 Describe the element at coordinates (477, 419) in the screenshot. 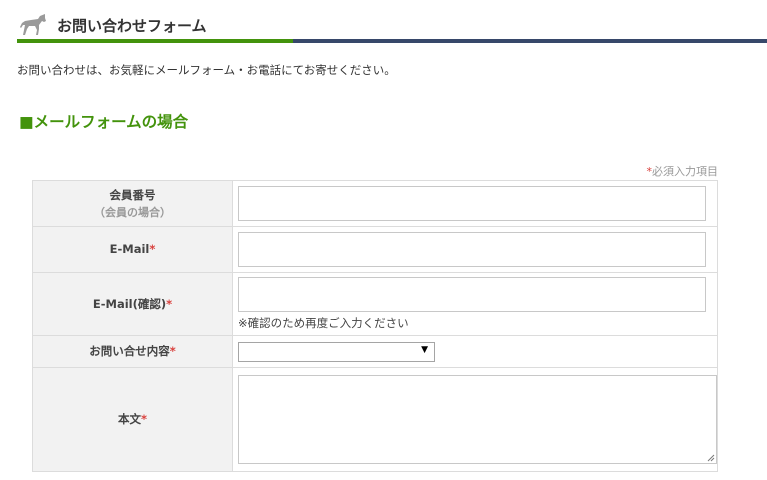

I see `body-textarea` at that location.